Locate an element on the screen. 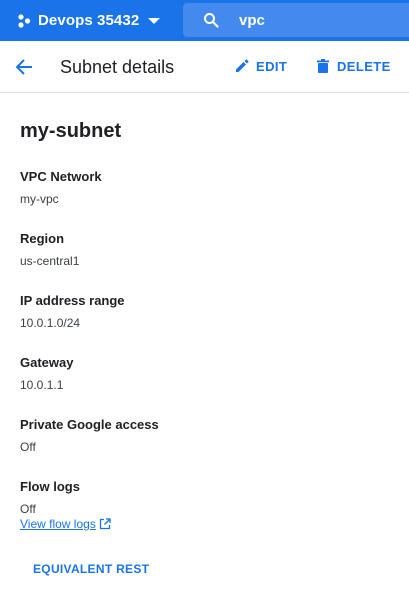 The width and height of the screenshot is (409, 599). gateway-label: Gateway is located at coordinates (47, 362).